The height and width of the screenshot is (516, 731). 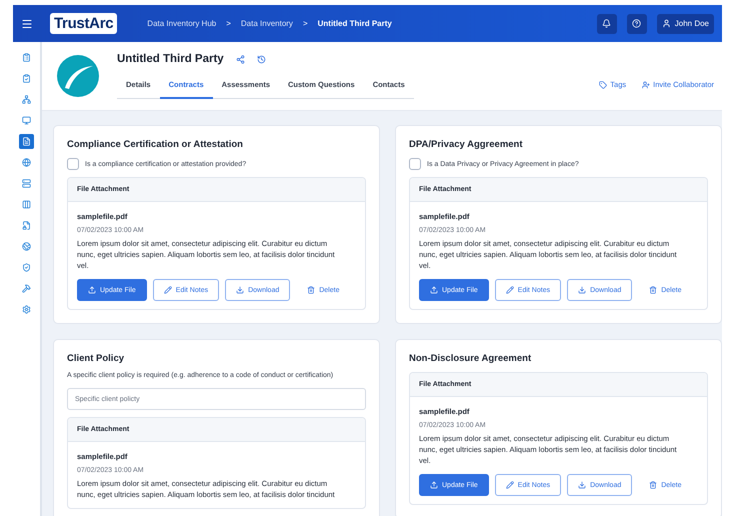 I want to click on tag-icon, so click(x=603, y=84).